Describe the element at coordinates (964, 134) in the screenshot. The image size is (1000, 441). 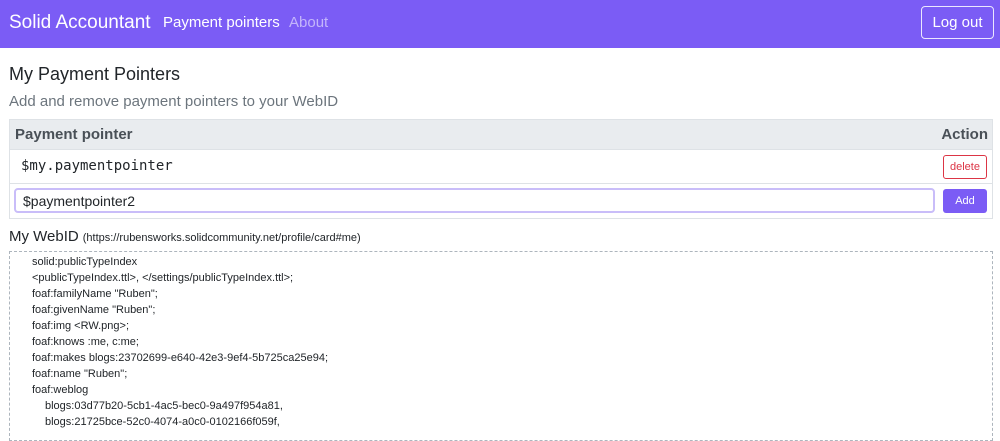
I see `column-header-action: Action` at that location.